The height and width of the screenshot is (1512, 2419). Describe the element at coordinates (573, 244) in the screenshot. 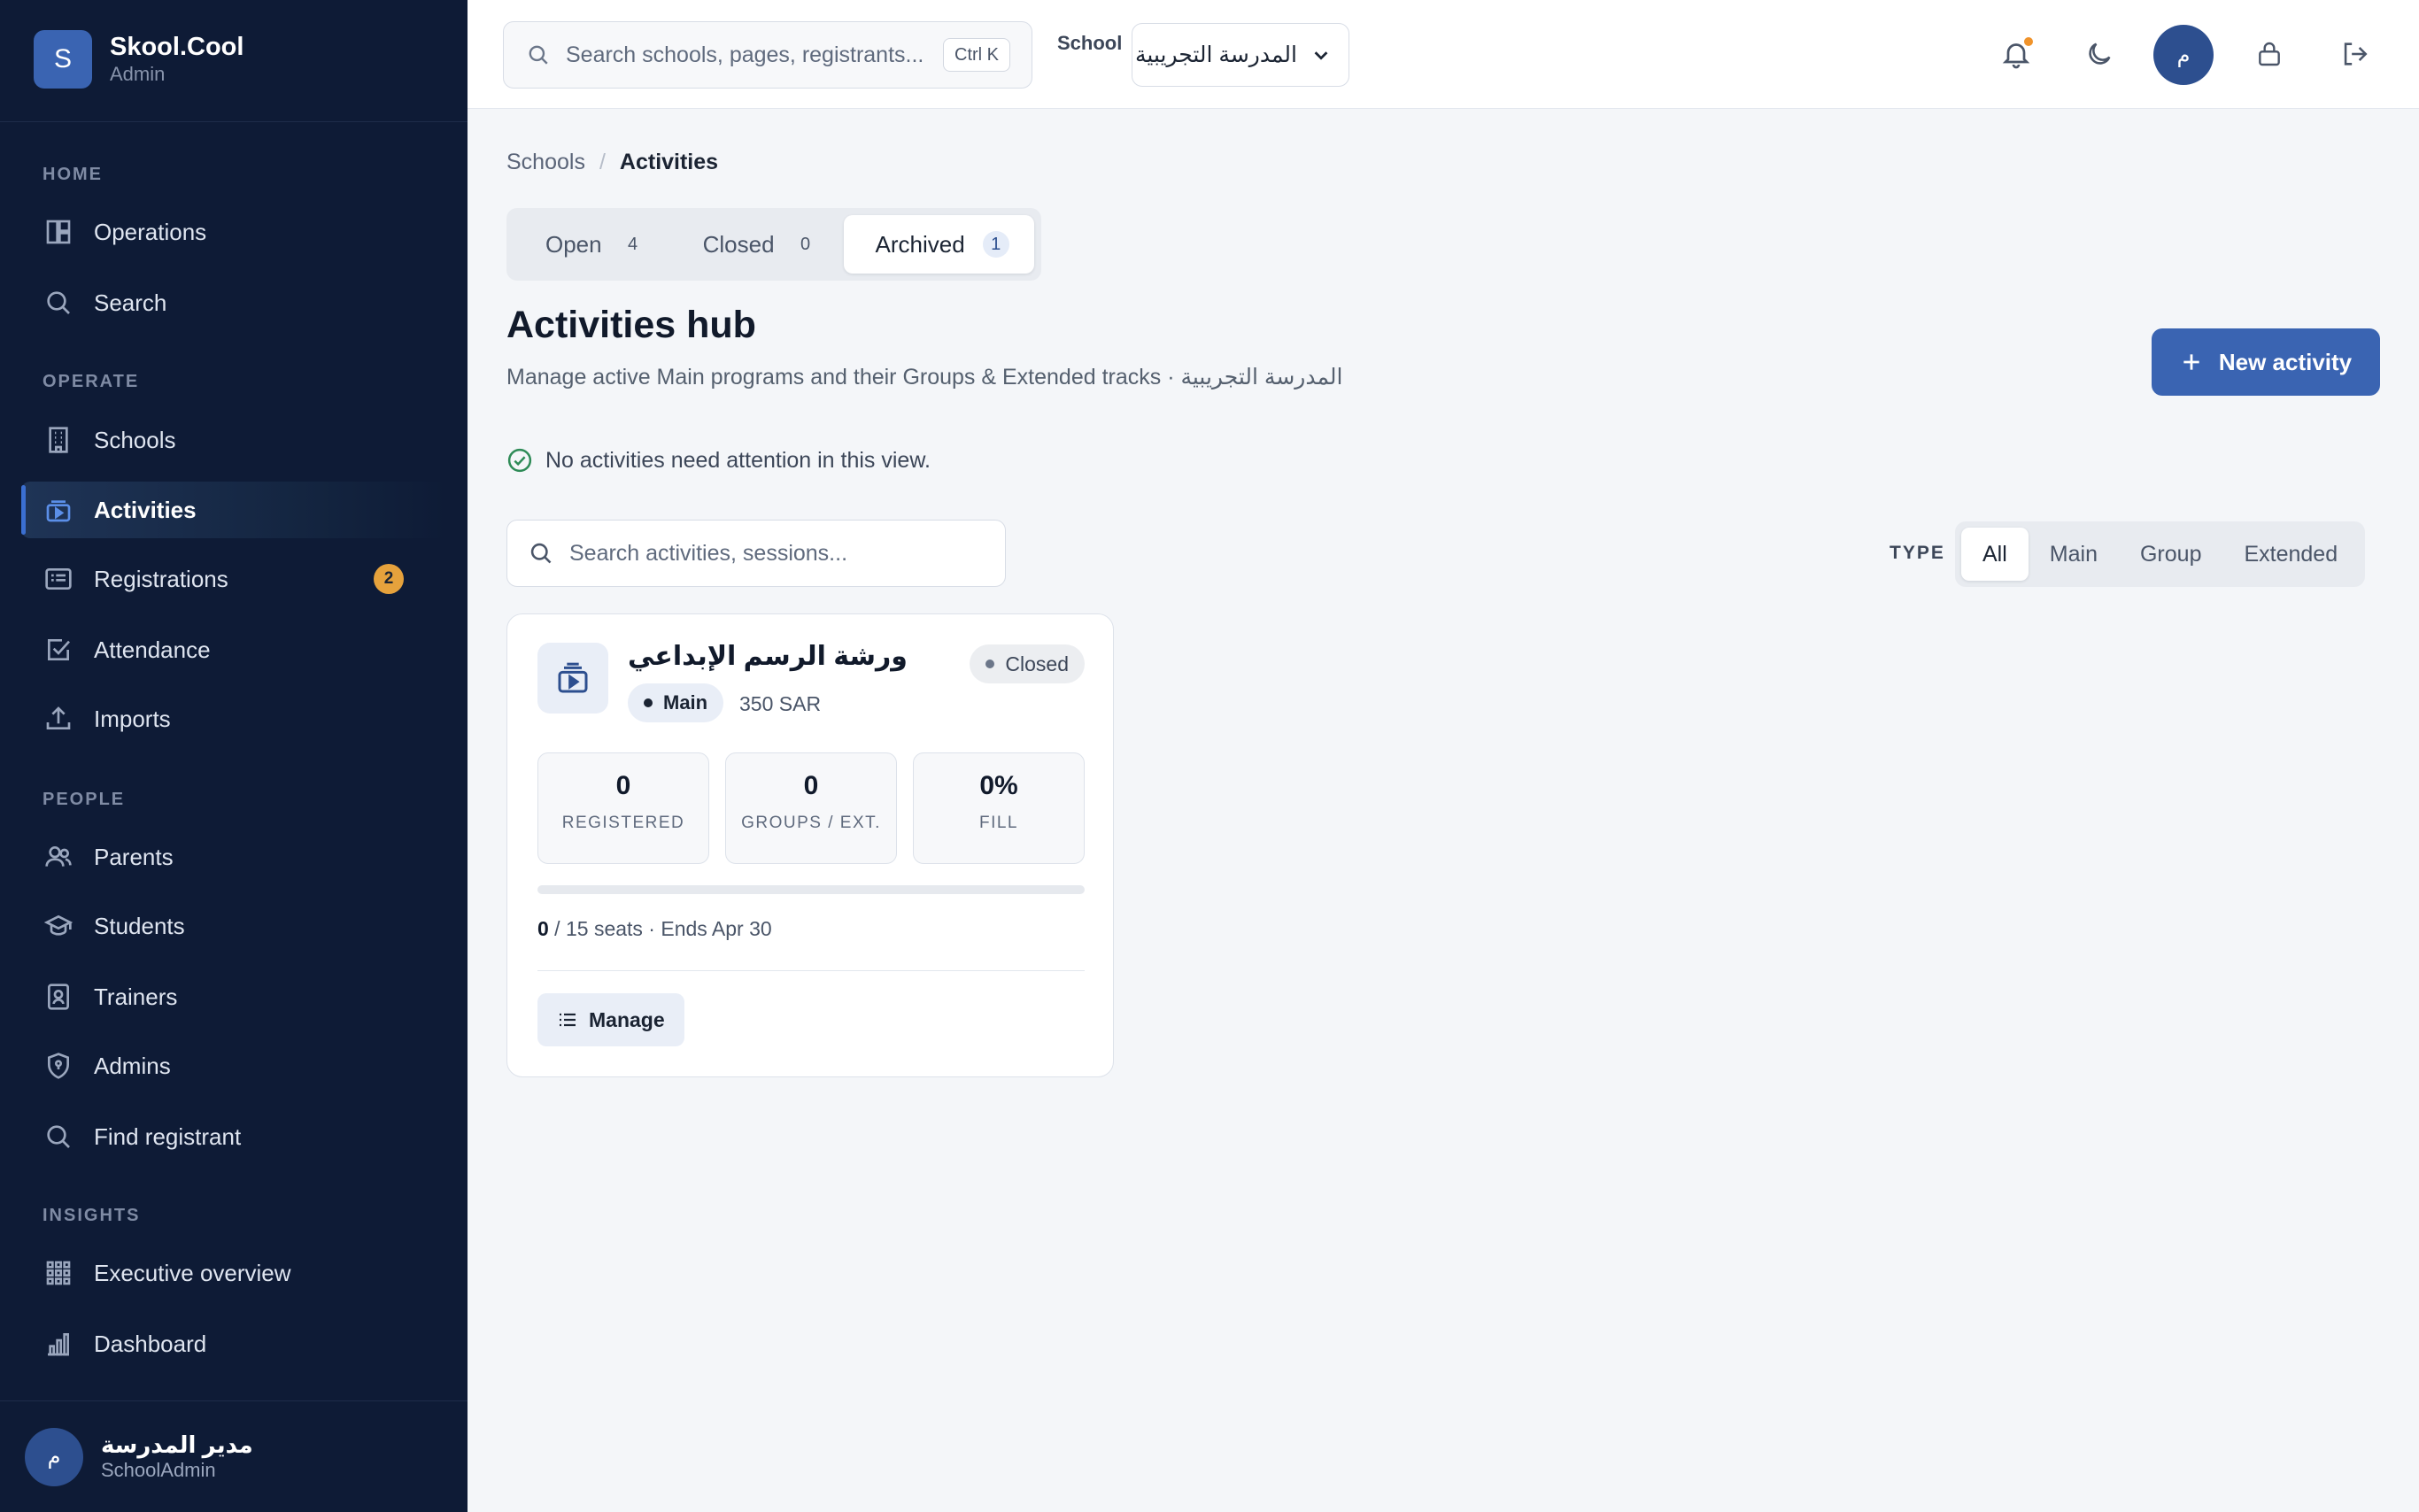

I see `tab-label: Open` at that location.